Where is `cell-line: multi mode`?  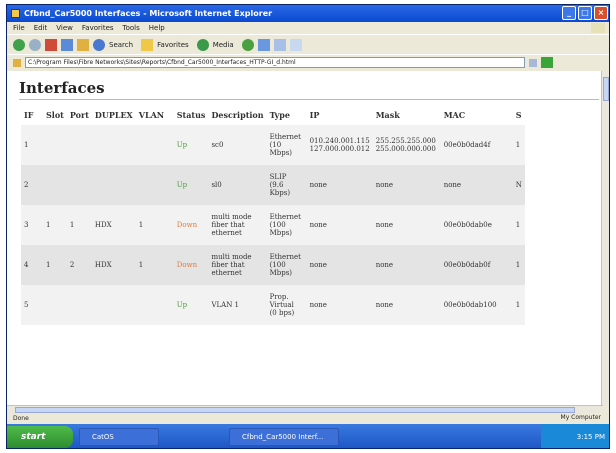 cell-line: multi mode is located at coordinates (231, 217).